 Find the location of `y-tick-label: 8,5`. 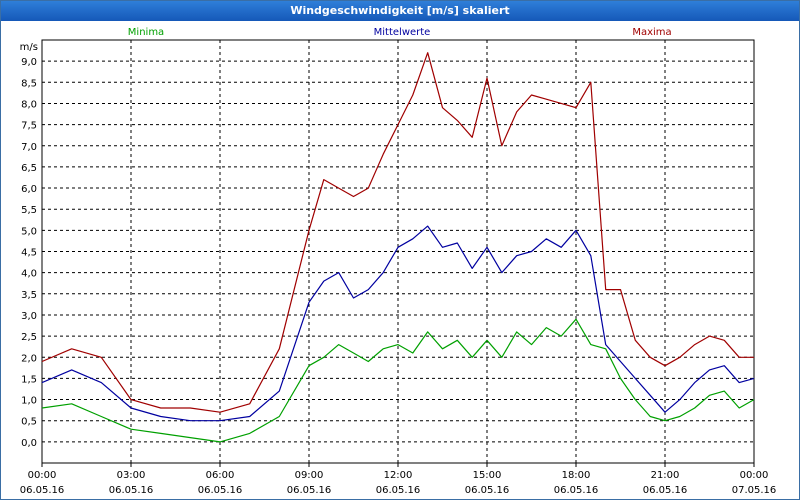

y-tick-label: 8,5 is located at coordinates (29, 83).